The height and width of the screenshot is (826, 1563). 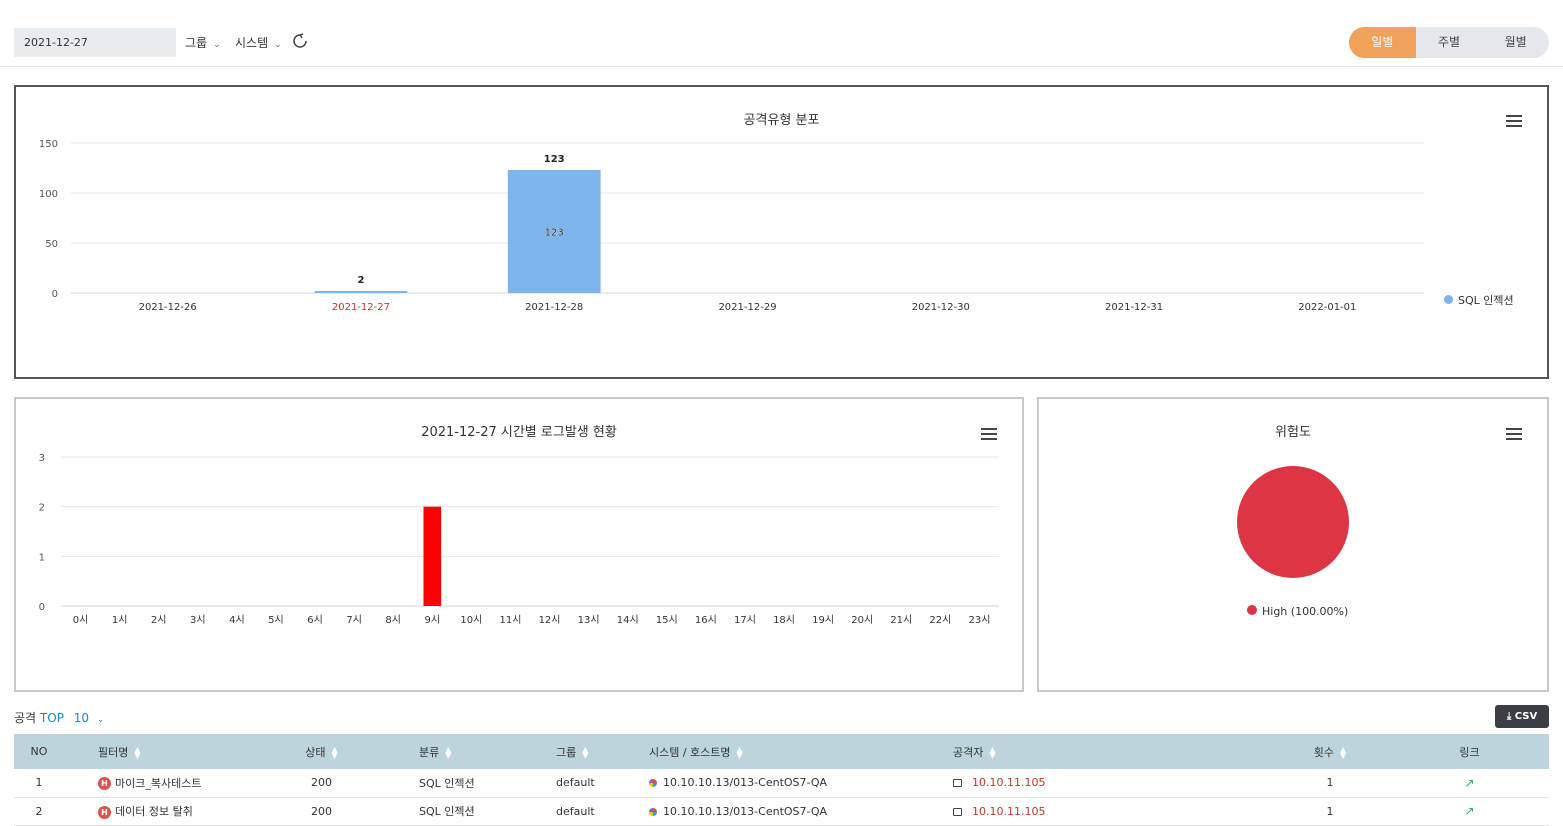 I want to click on col-status: 상태 ▲ ▼, so click(x=321, y=751).